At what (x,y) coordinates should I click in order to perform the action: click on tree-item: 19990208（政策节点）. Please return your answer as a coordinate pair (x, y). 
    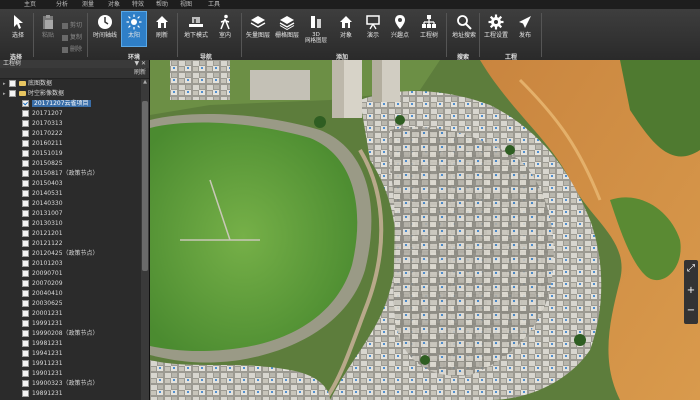
    Looking at the image, I should click on (60, 333).